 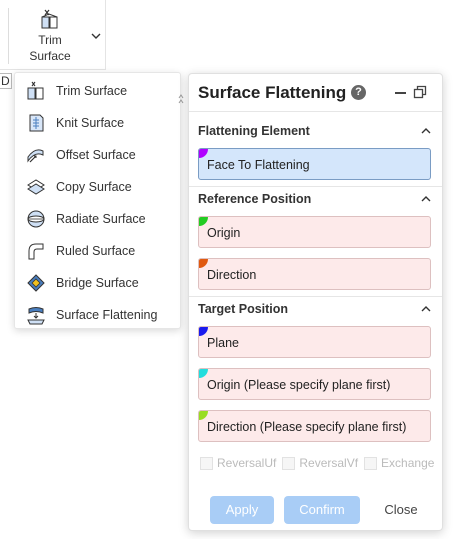 What do you see at coordinates (314, 274) in the screenshot?
I see `reference-direction-field: Direction` at bounding box center [314, 274].